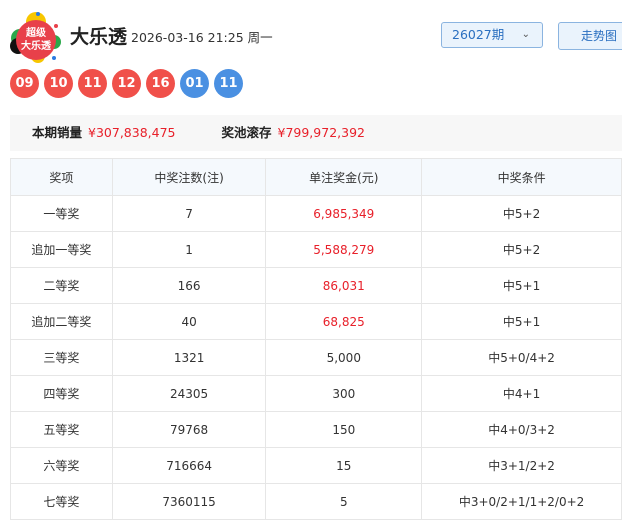  I want to click on lottery-logo: 超级 大乐透, so click(35, 37).